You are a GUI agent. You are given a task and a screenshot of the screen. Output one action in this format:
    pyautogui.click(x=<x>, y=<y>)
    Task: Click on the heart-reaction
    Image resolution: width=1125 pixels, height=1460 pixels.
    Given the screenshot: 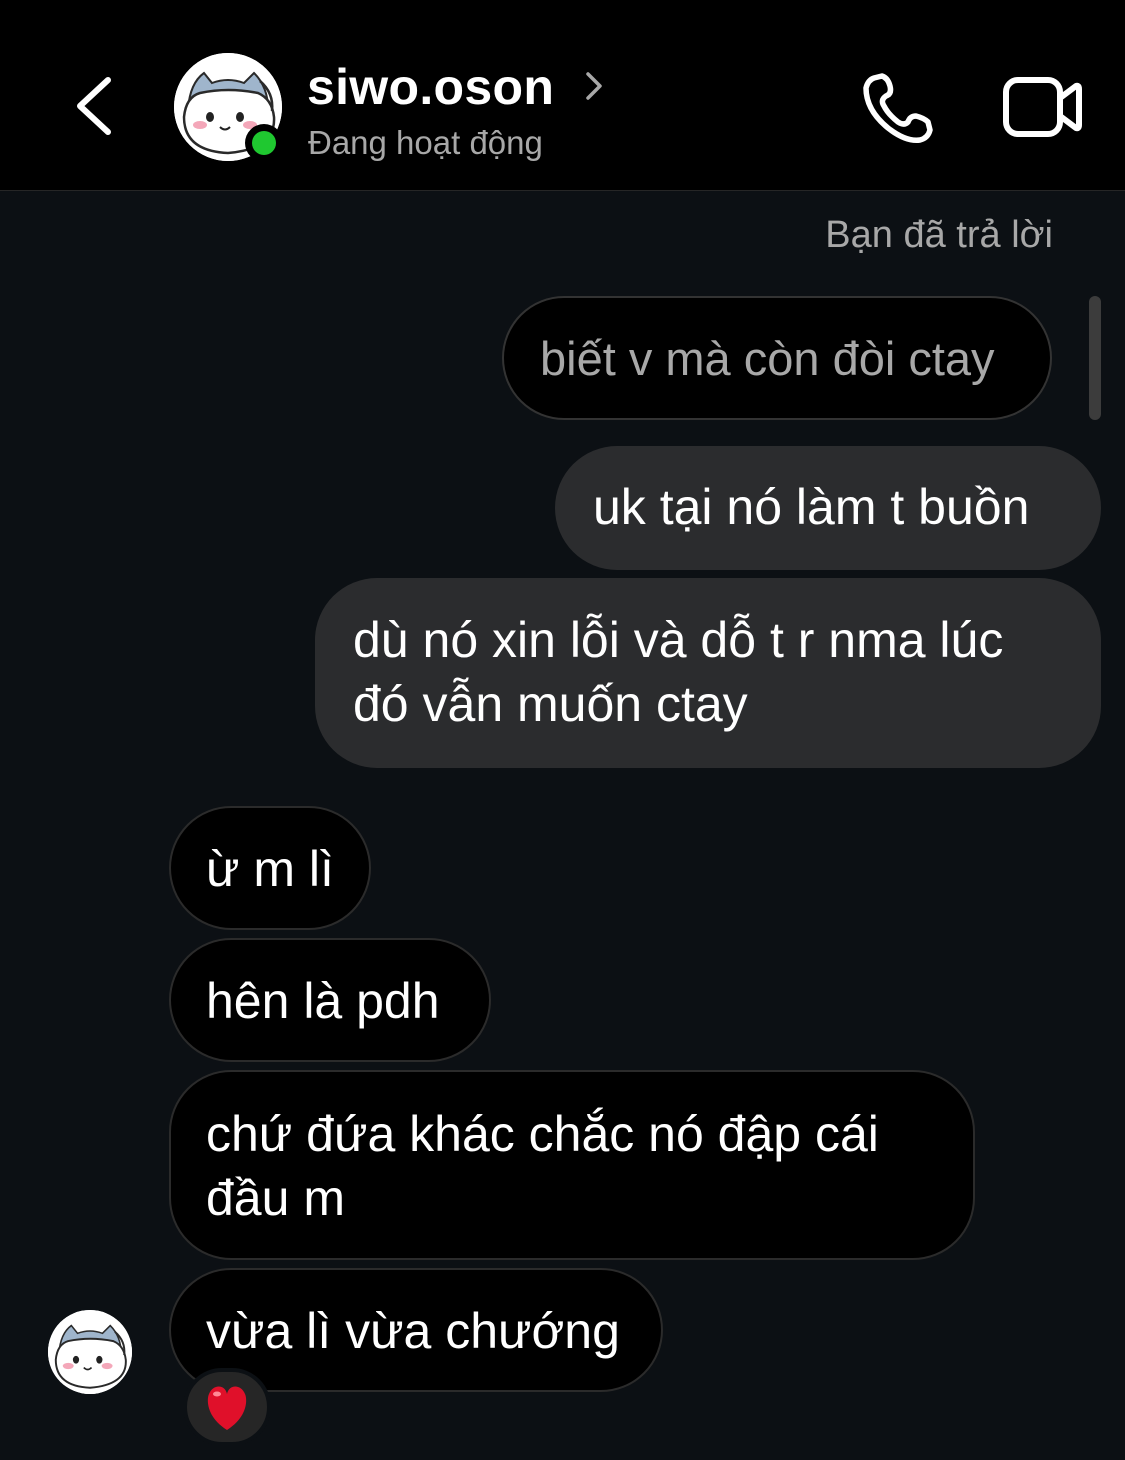 What is the action you would take?
    pyautogui.click(x=227, y=1407)
    